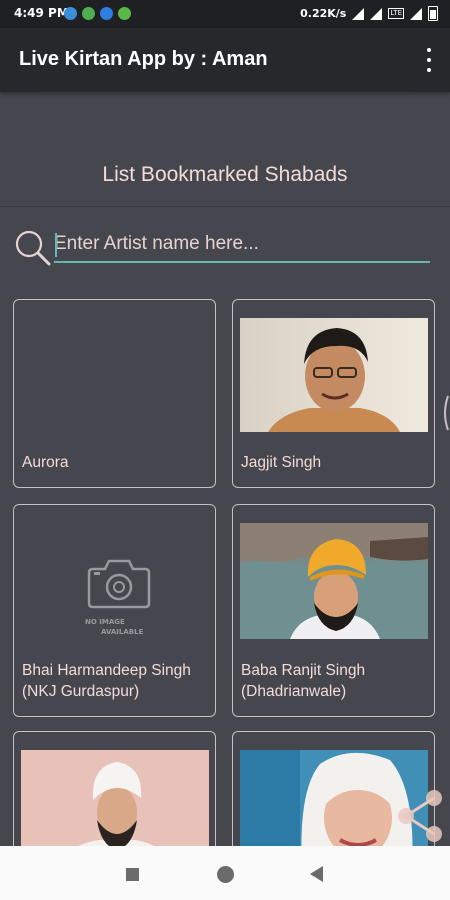 The height and width of the screenshot is (900, 450). What do you see at coordinates (433, 13) in the screenshot?
I see `battery-icon` at bounding box center [433, 13].